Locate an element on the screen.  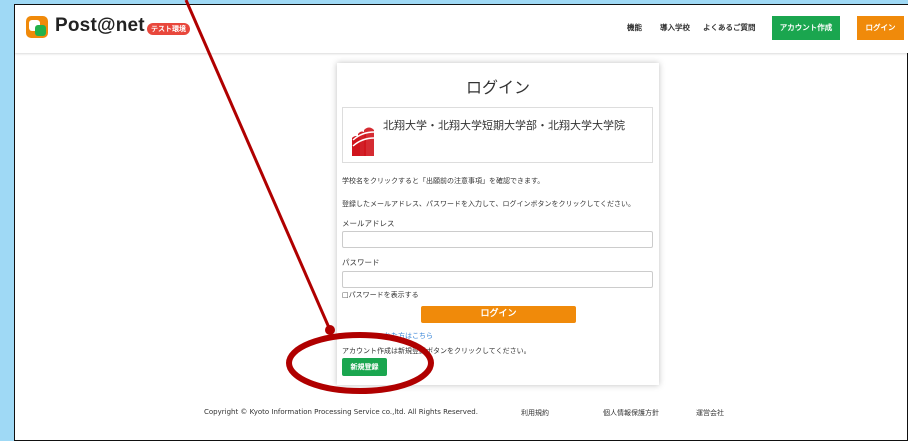
school-note: 学校名をクリックすると「出願前の注意事項」を確認できます。 is located at coordinates (443, 181).